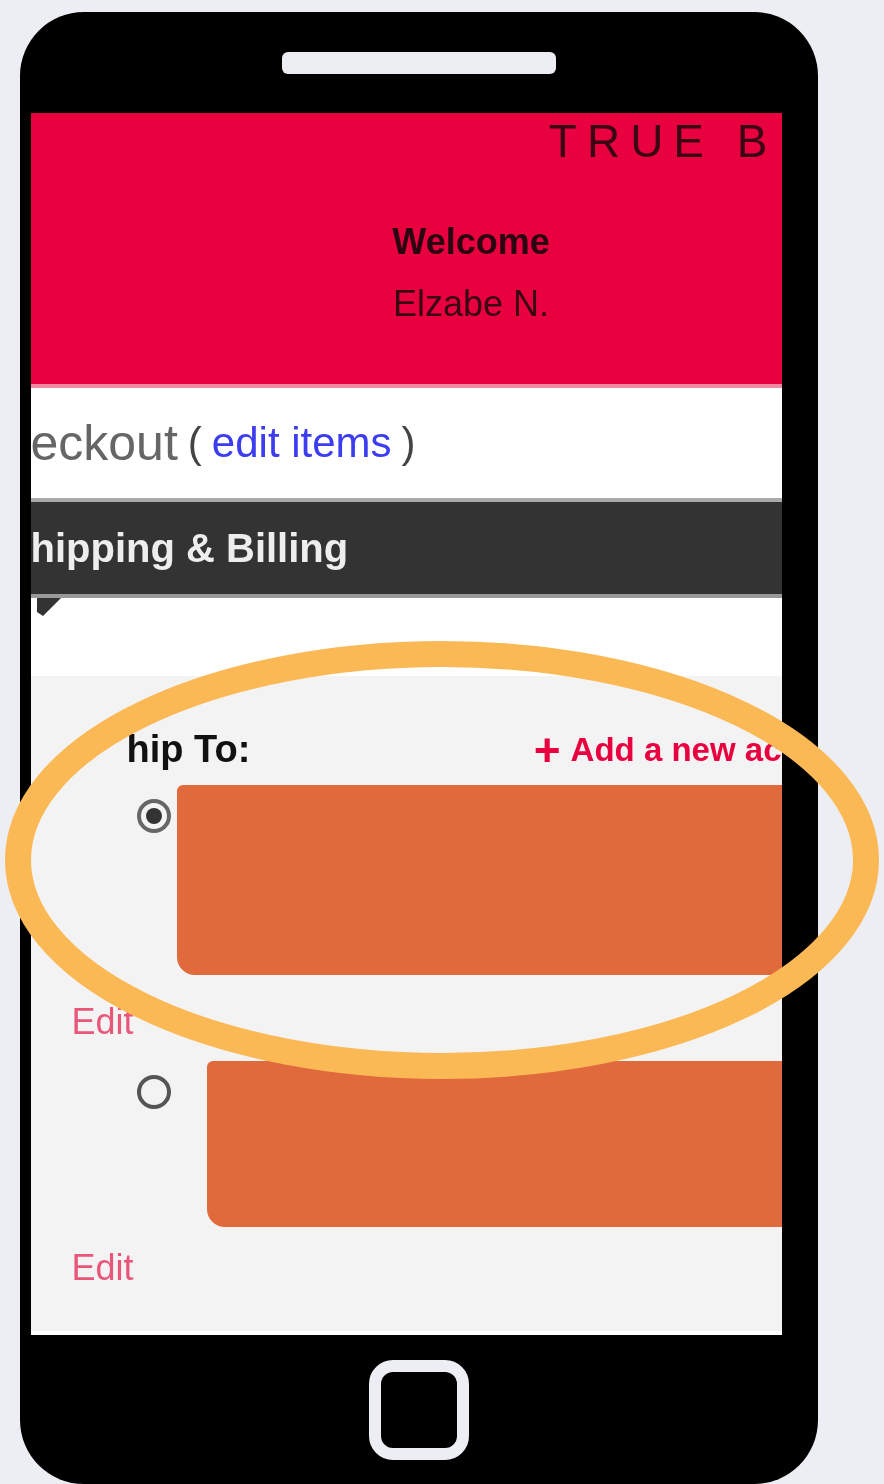 The height and width of the screenshot is (1484, 884). Describe the element at coordinates (471, 304) in the screenshot. I see `user-name: Elzabe N.` at that location.